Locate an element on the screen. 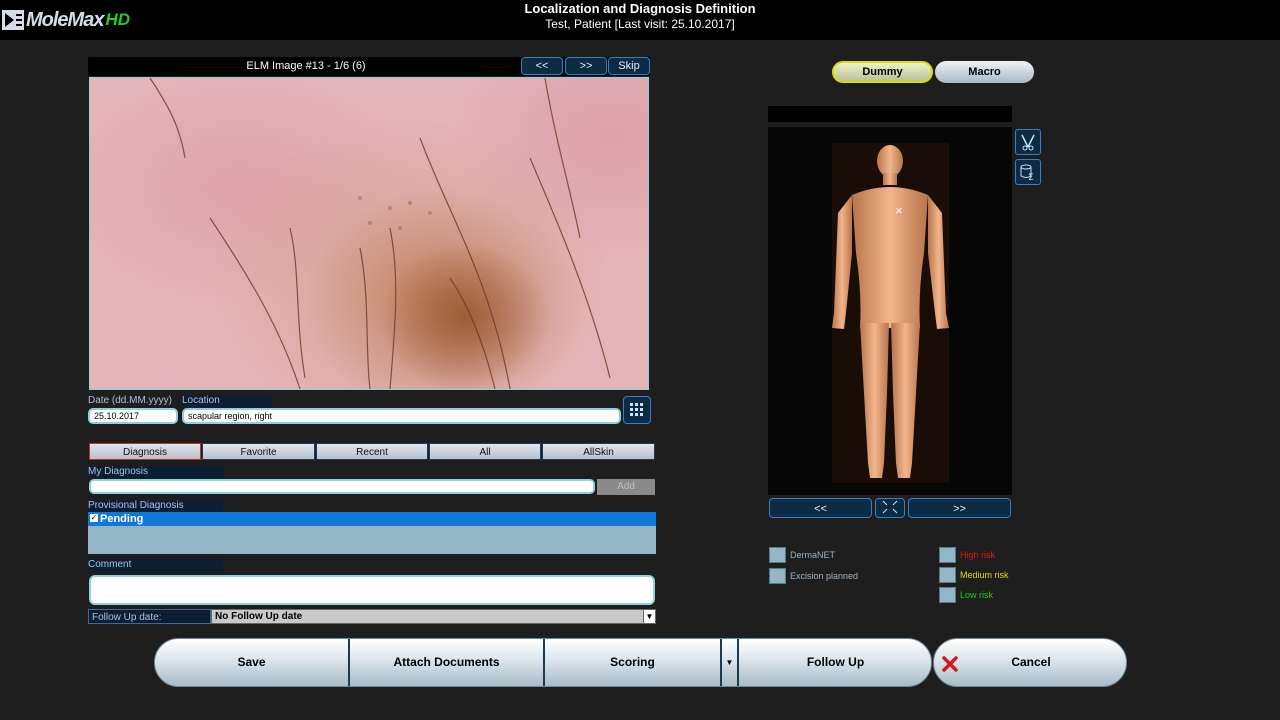 The image size is (1280, 720). excision-planned-checkbox is located at coordinates (777, 576).